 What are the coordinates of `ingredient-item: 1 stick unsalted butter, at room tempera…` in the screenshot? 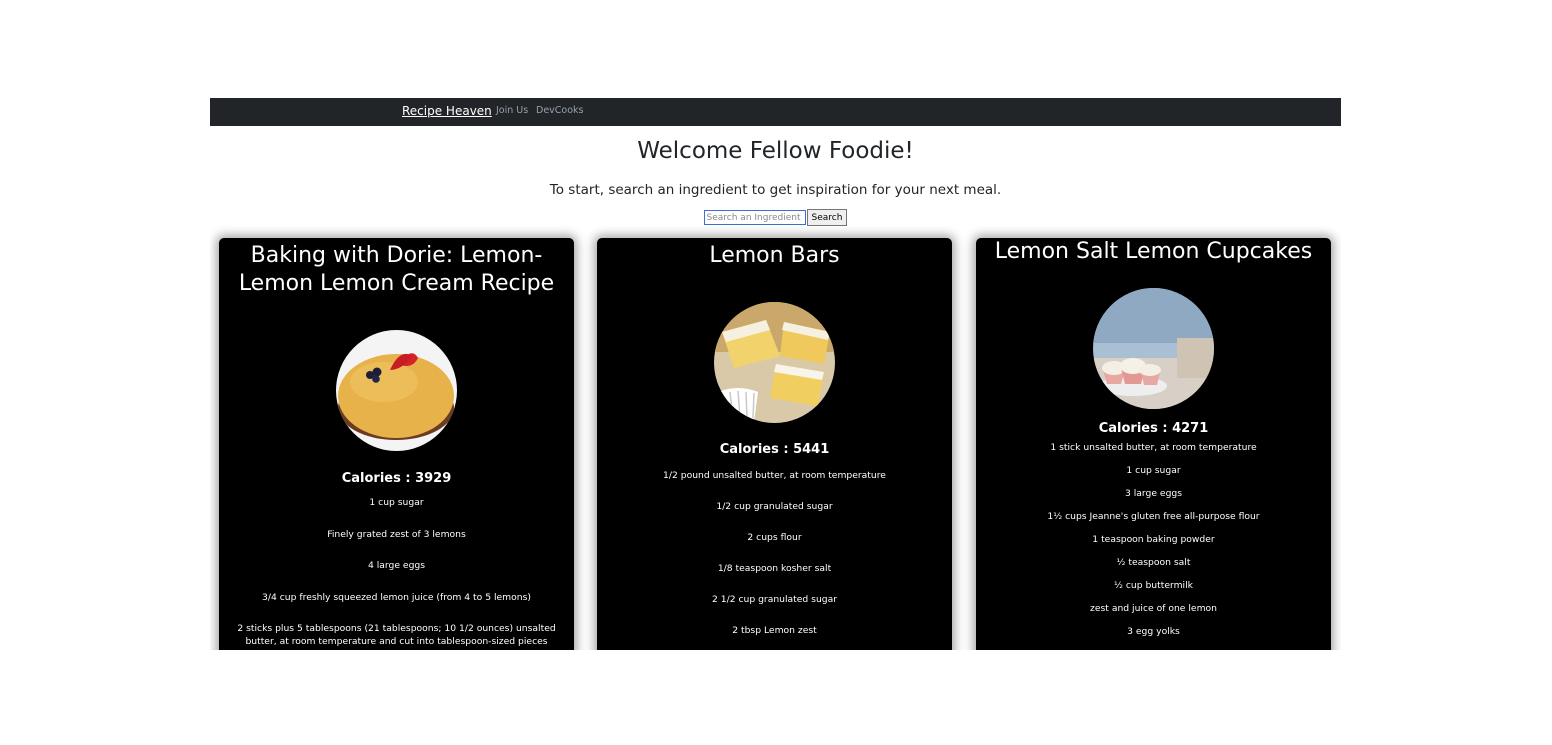 It's located at (1153, 447).